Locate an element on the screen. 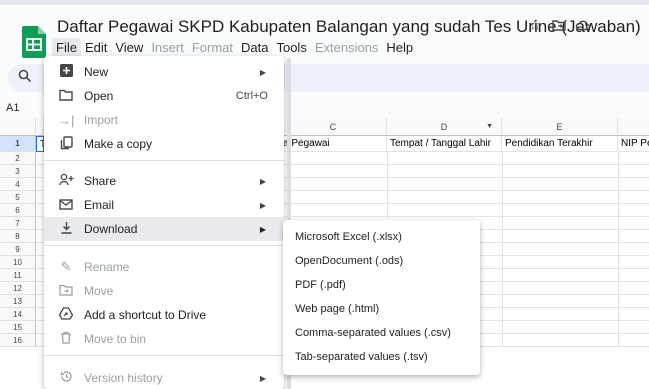 The height and width of the screenshot is (389, 649). row-header: 14 is located at coordinates (18, 314).